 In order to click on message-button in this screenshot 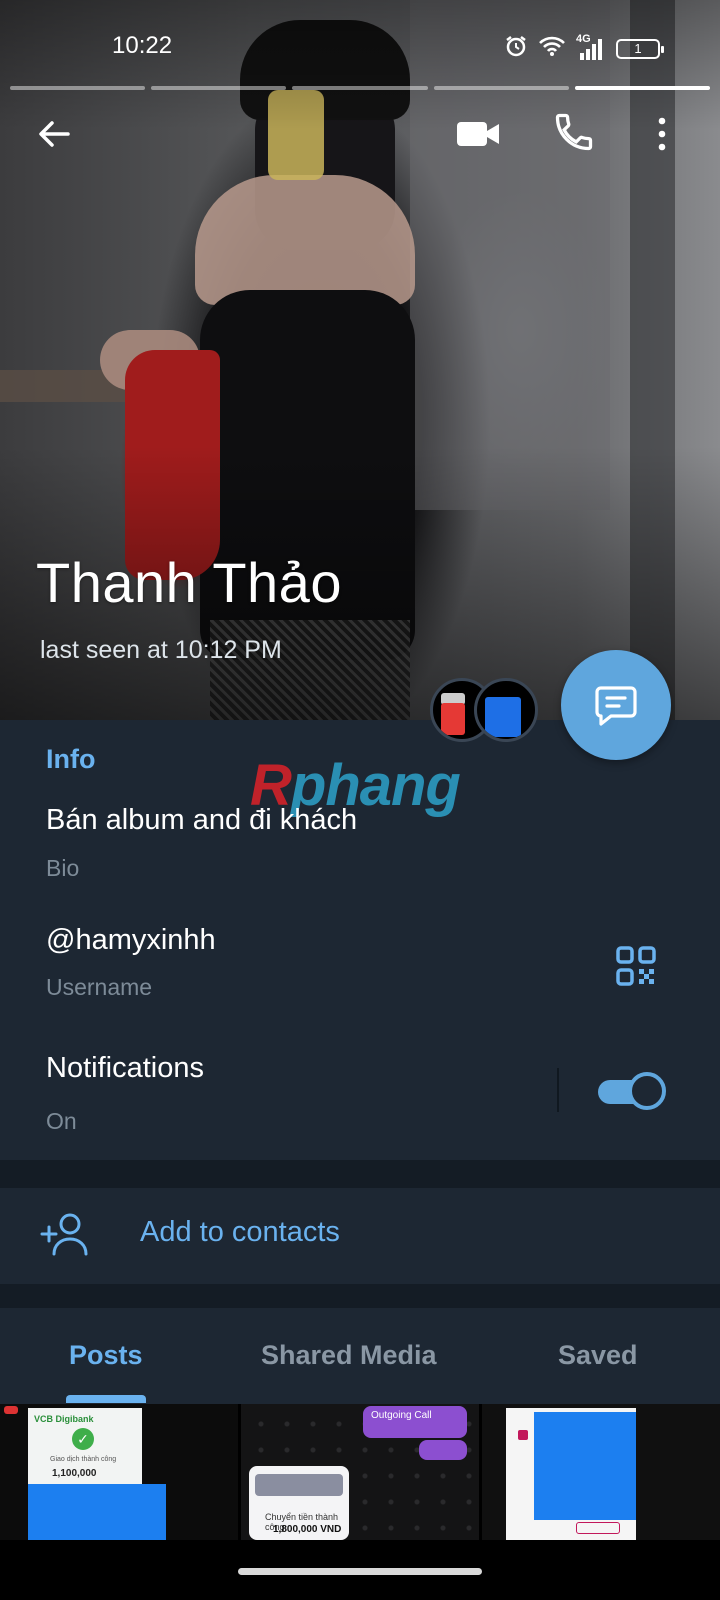, I will do `click(616, 705)`.